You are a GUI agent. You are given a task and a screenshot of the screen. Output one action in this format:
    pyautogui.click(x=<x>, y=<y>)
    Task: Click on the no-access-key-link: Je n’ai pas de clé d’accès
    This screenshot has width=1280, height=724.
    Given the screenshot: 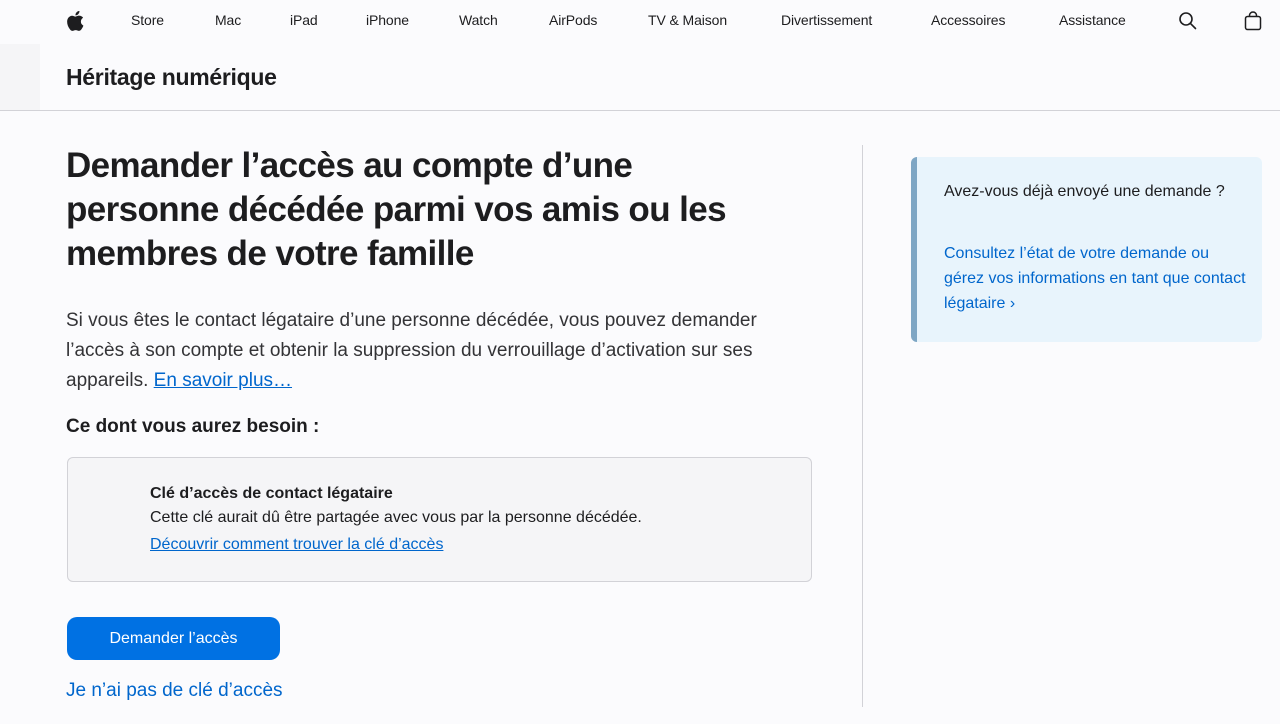 What is the action you would take?
    pyautogui.click(x=174, y=691)
    